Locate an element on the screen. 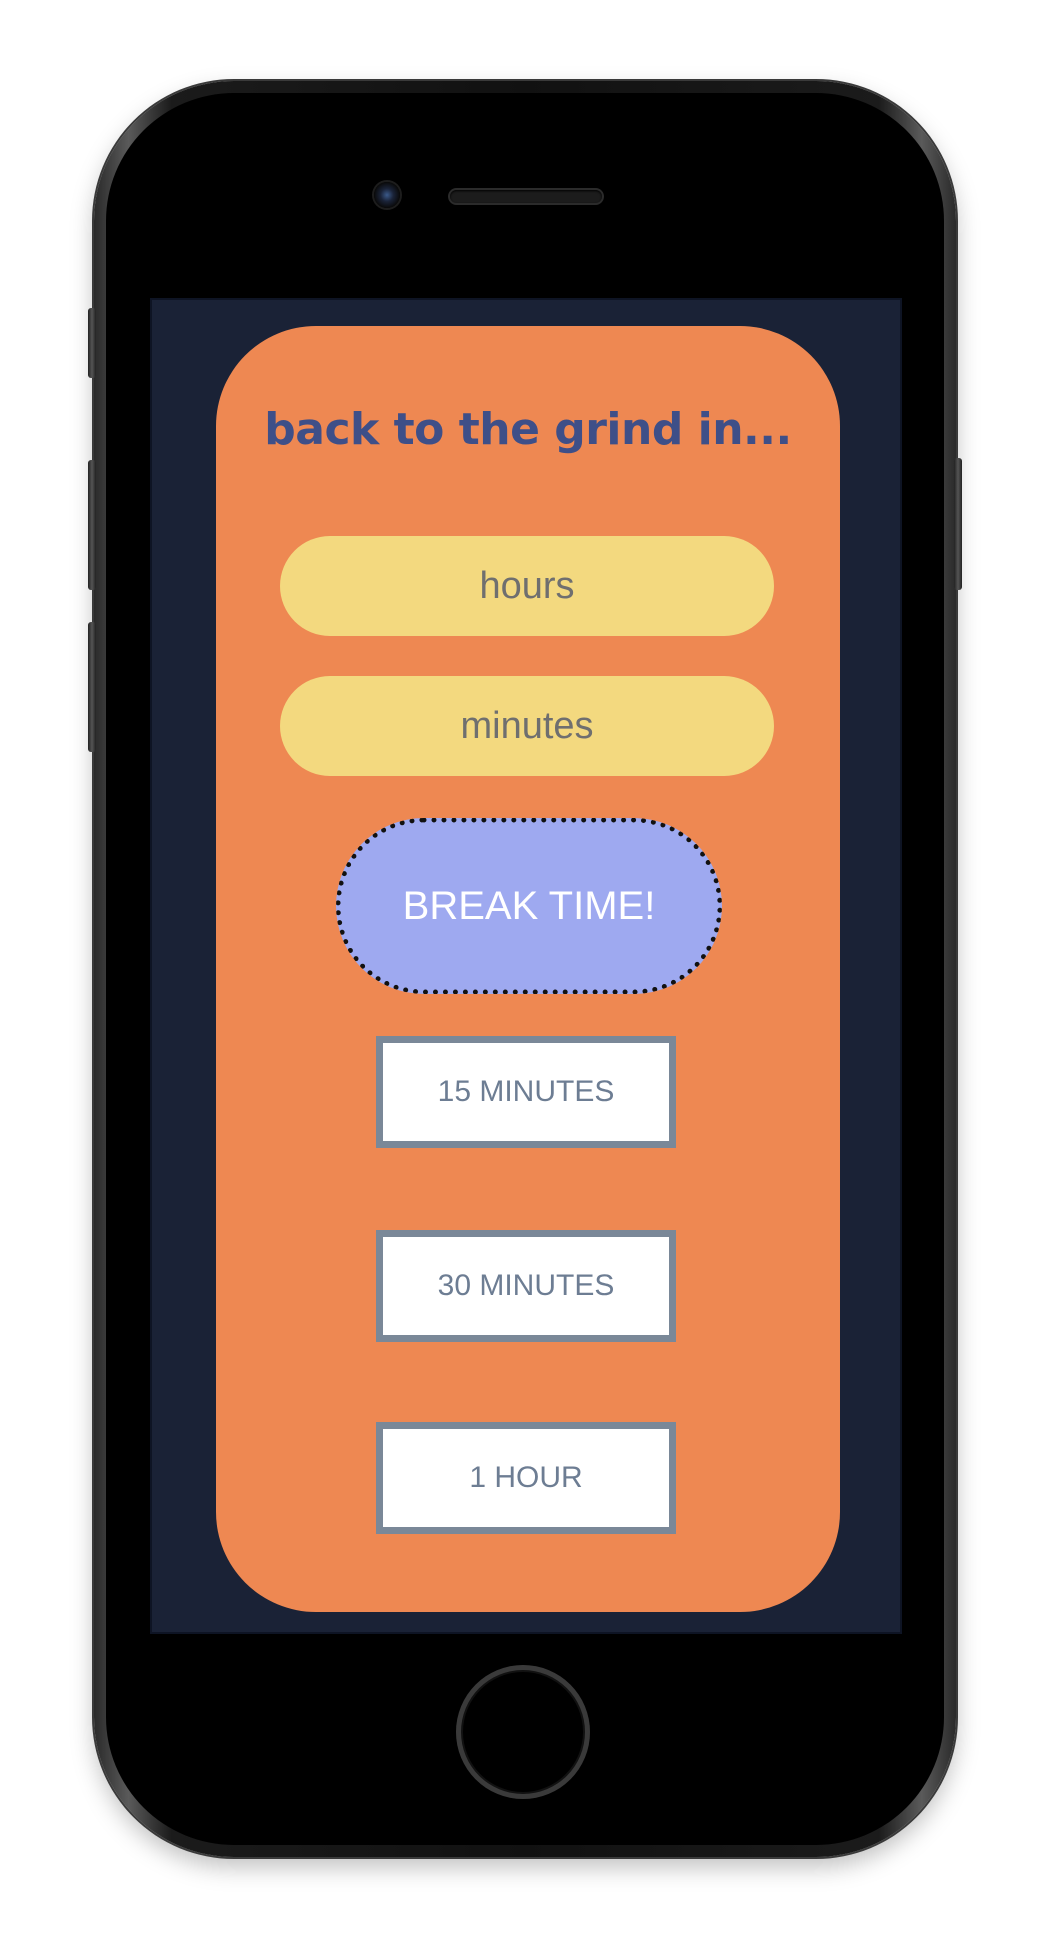 This screenshot has width=1050, height=1934. minutes-input is located at coordinates (527, 726).